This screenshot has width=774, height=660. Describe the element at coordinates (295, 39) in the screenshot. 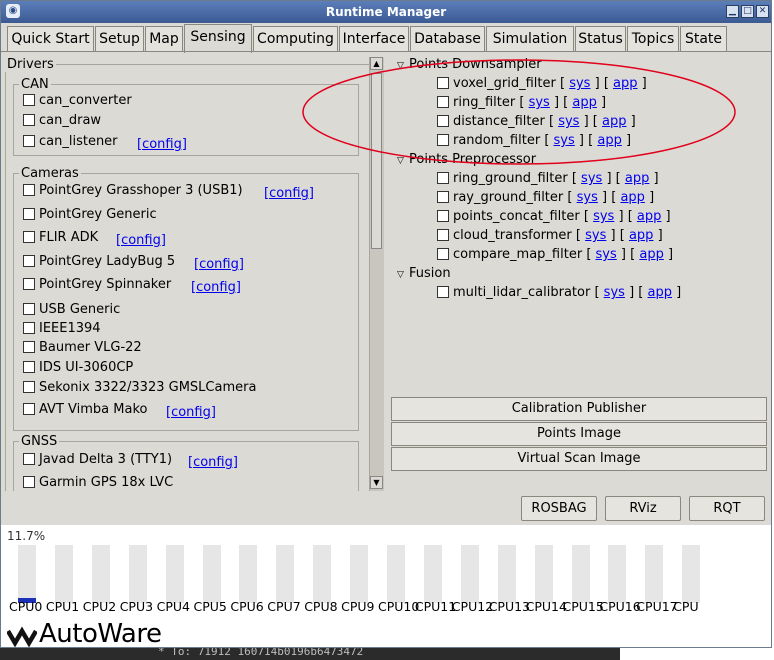

I see `tab-computing: Computing` at that location.